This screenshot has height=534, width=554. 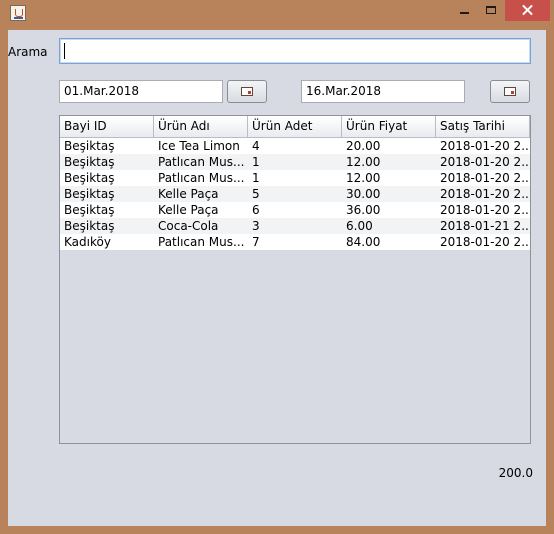 What do you see at coordinates (256, 194) in the screenshot?
I see `cell-urun-adet: 5` at bounding box center [256, 194].